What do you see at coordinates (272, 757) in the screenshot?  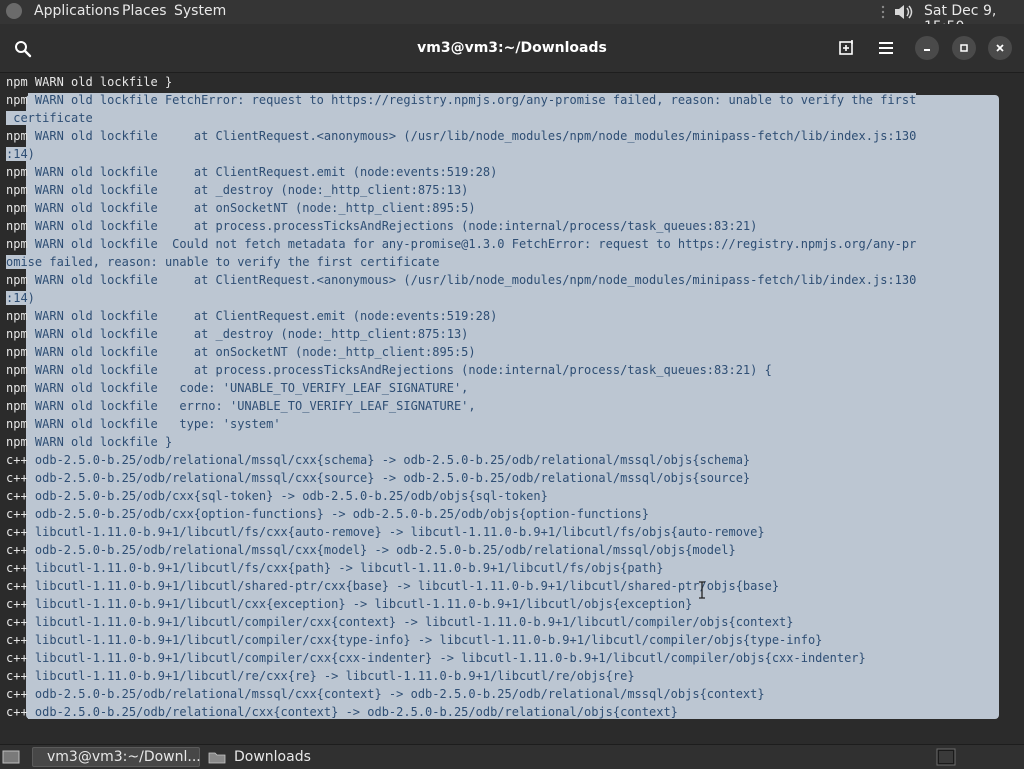 I see `taskbar-item-label: Downloads` at bounding box center [272, 757].